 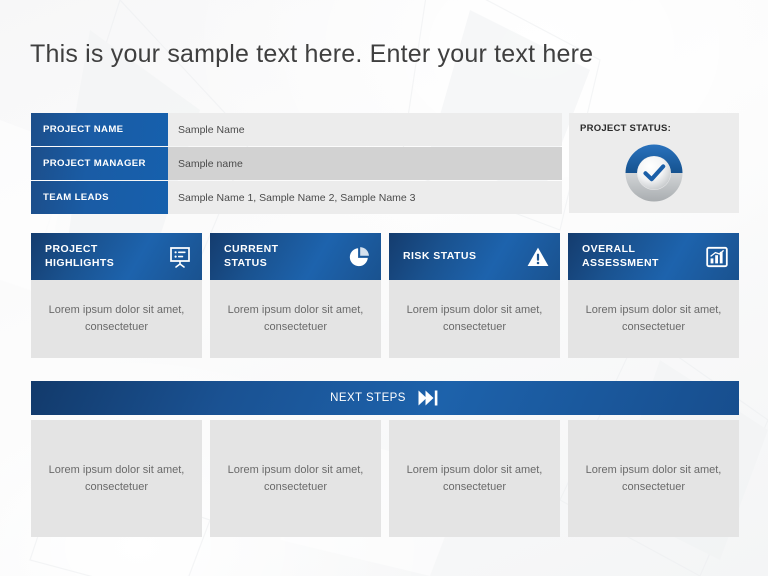 What do you see at coordinates (538, 257) in the screenshot?
I see `warning-triangle-icon` at bounding box center [538, 257].